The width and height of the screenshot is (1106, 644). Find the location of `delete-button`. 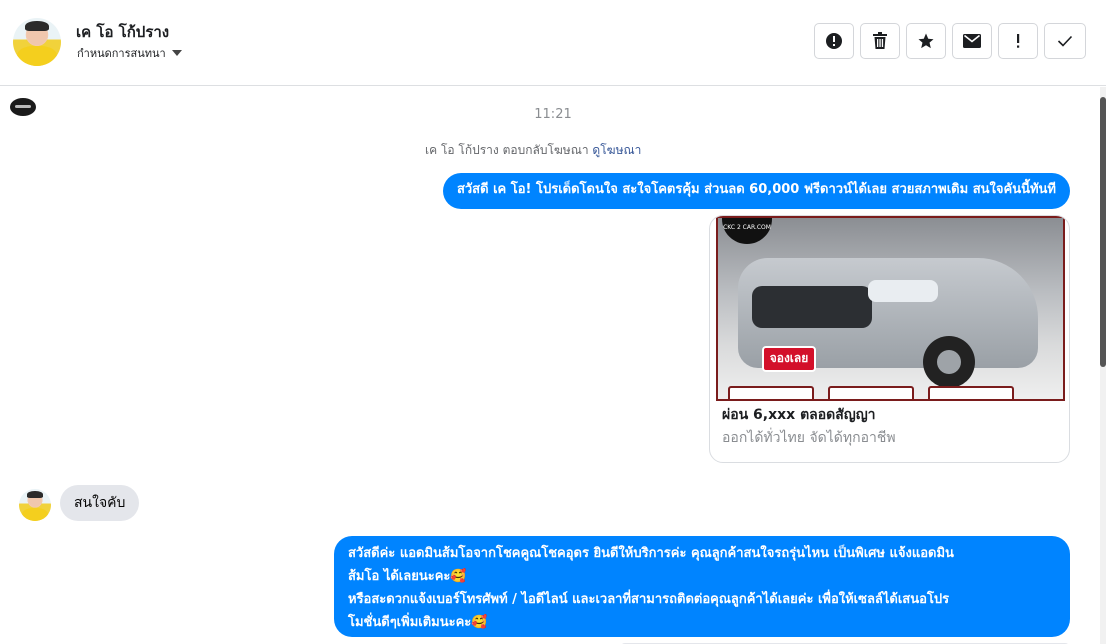

delete-button is located at coordinates (880, 41).